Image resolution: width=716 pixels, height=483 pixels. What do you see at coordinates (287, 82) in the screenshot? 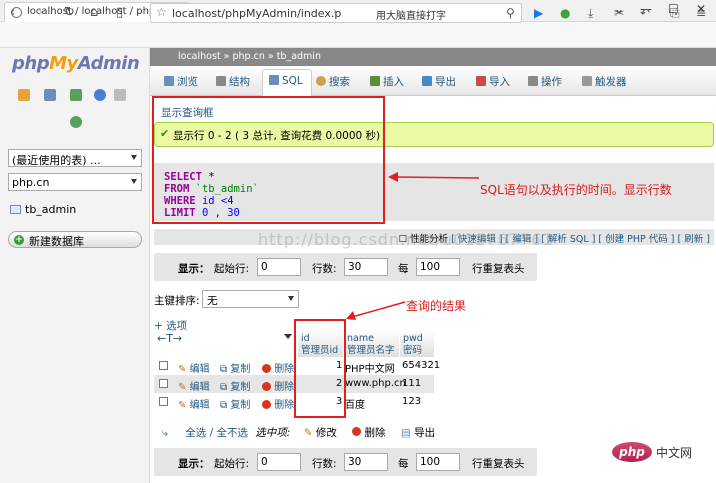
I see `tab-sql: SQL` at bounding box center [287, 82].